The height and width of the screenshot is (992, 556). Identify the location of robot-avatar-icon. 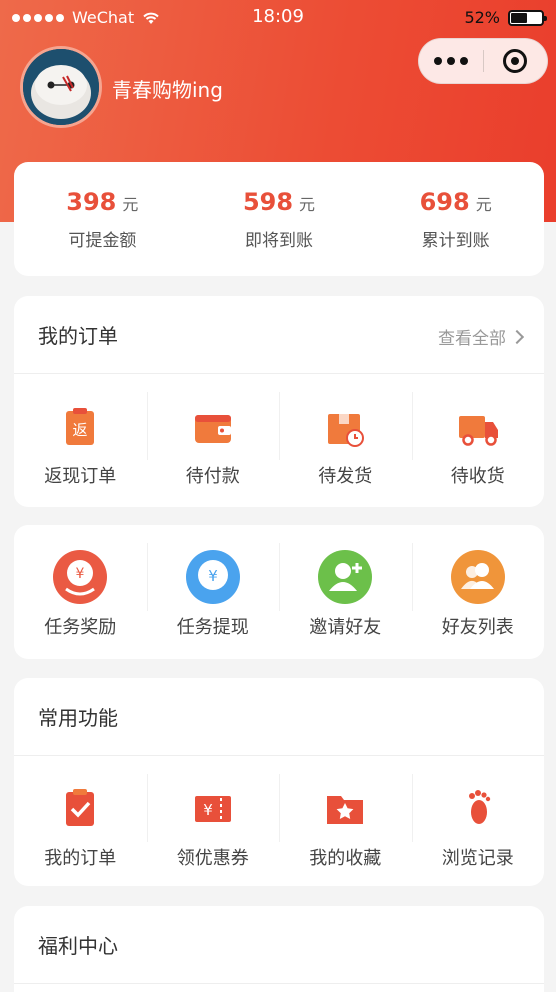
(61, 87).